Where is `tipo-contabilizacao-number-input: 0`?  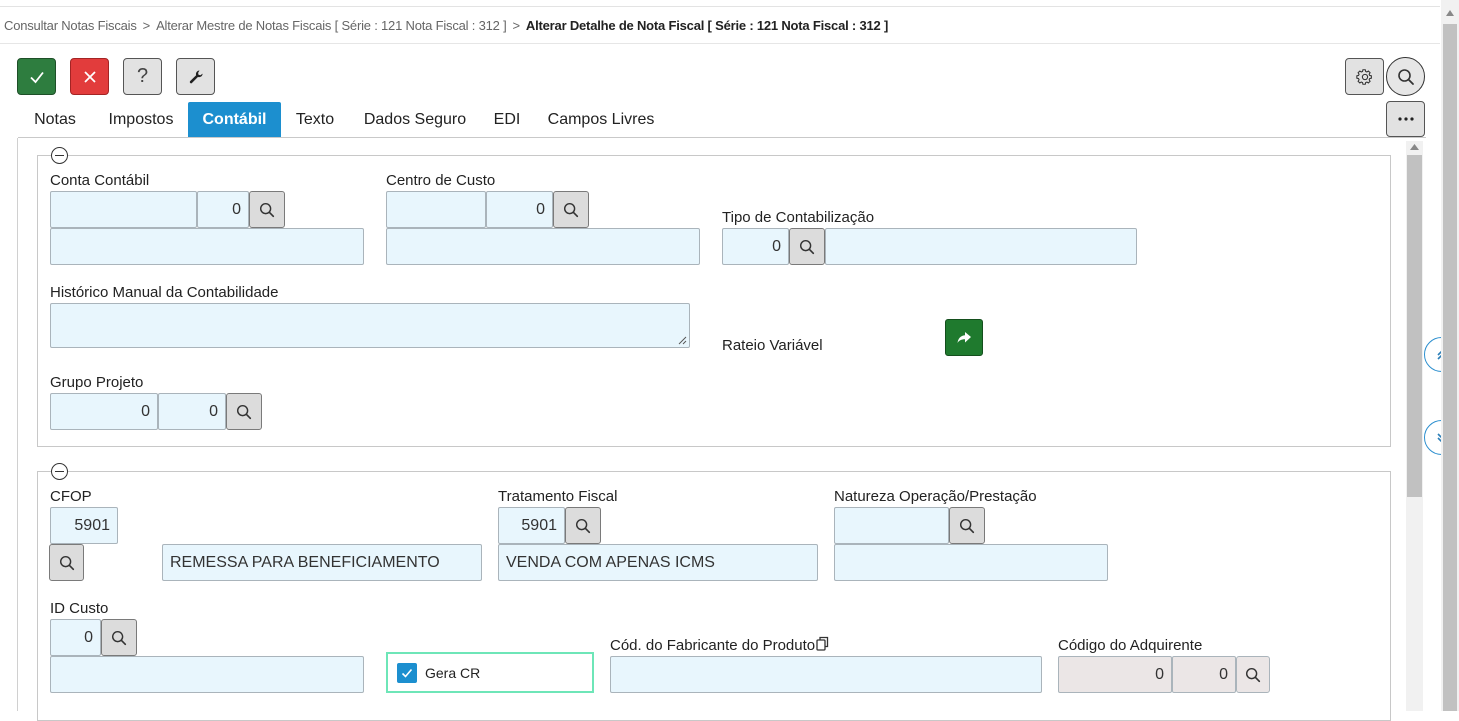 tipo-contabilizacao-number-input: 0 is located at coordinates (755, 246).